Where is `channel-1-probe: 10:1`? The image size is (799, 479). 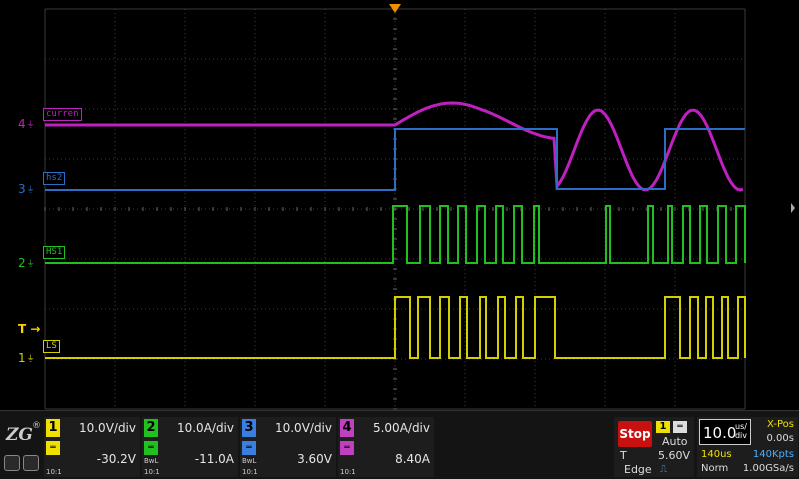 channel-1-probe: 10:1 is located at coordinates (54, 472).